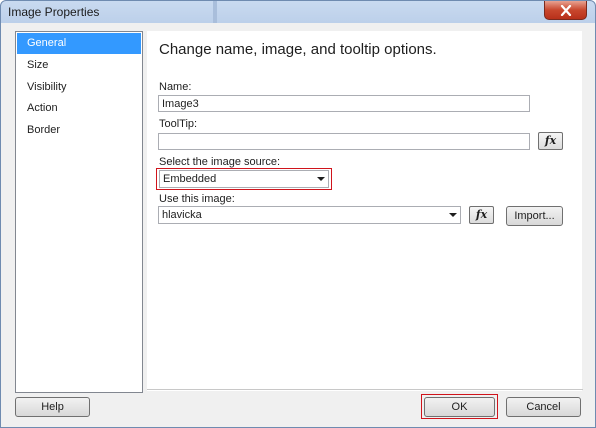 The width and height of the screenshot is (596, 428). I want to click on use-image-label: Use this image:, so click(197, 199).